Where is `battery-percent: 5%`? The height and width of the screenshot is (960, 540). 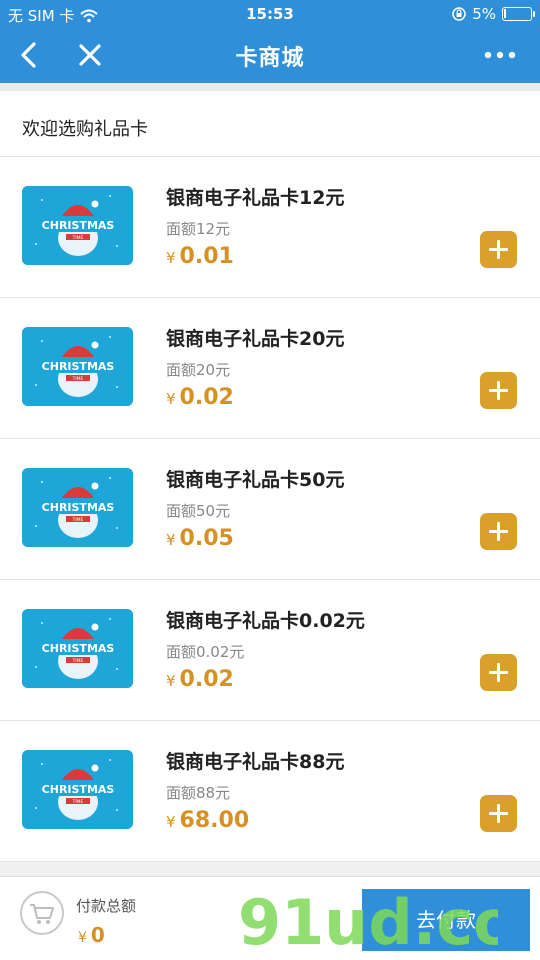
battery-percent: 5% is located at coordinates (484, 14).